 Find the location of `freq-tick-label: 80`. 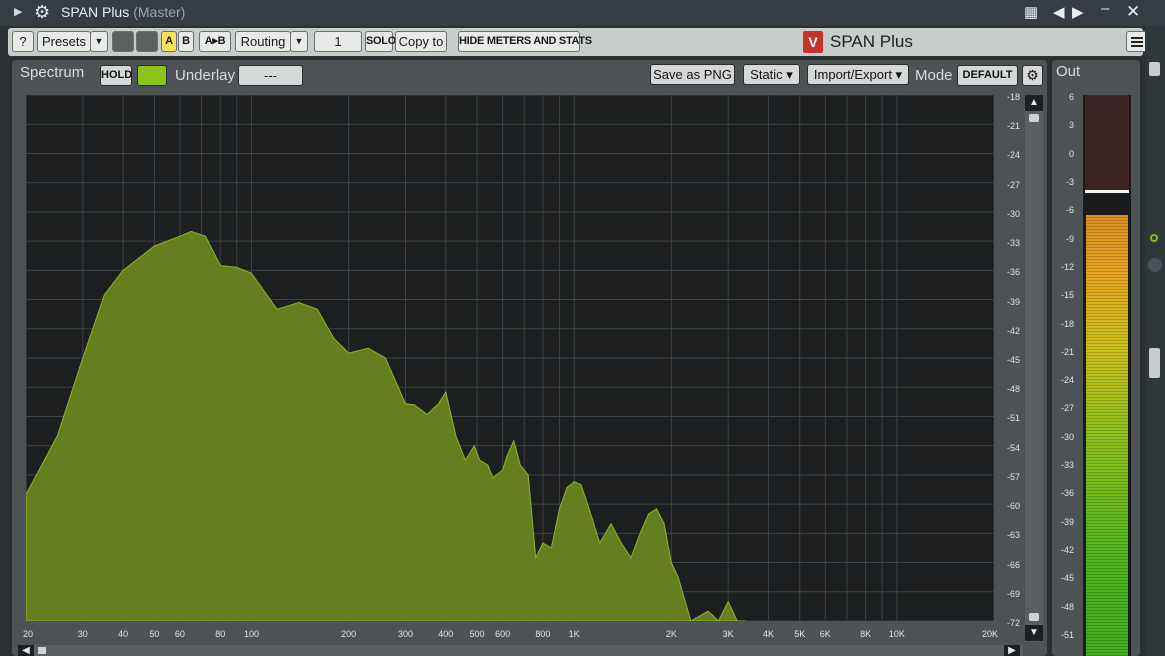

freq-tick-label: 80 is located at coordinates (220, 634).